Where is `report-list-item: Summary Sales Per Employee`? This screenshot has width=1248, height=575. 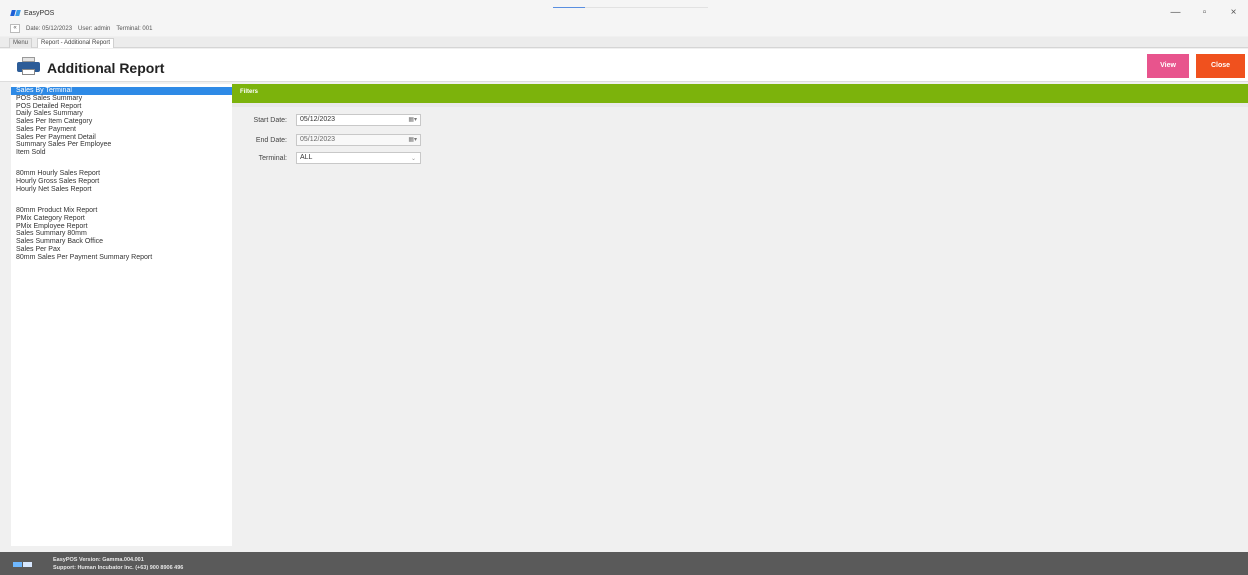
report-list-item: Summary Sales Per Employee is located at coordinates (121, 145).